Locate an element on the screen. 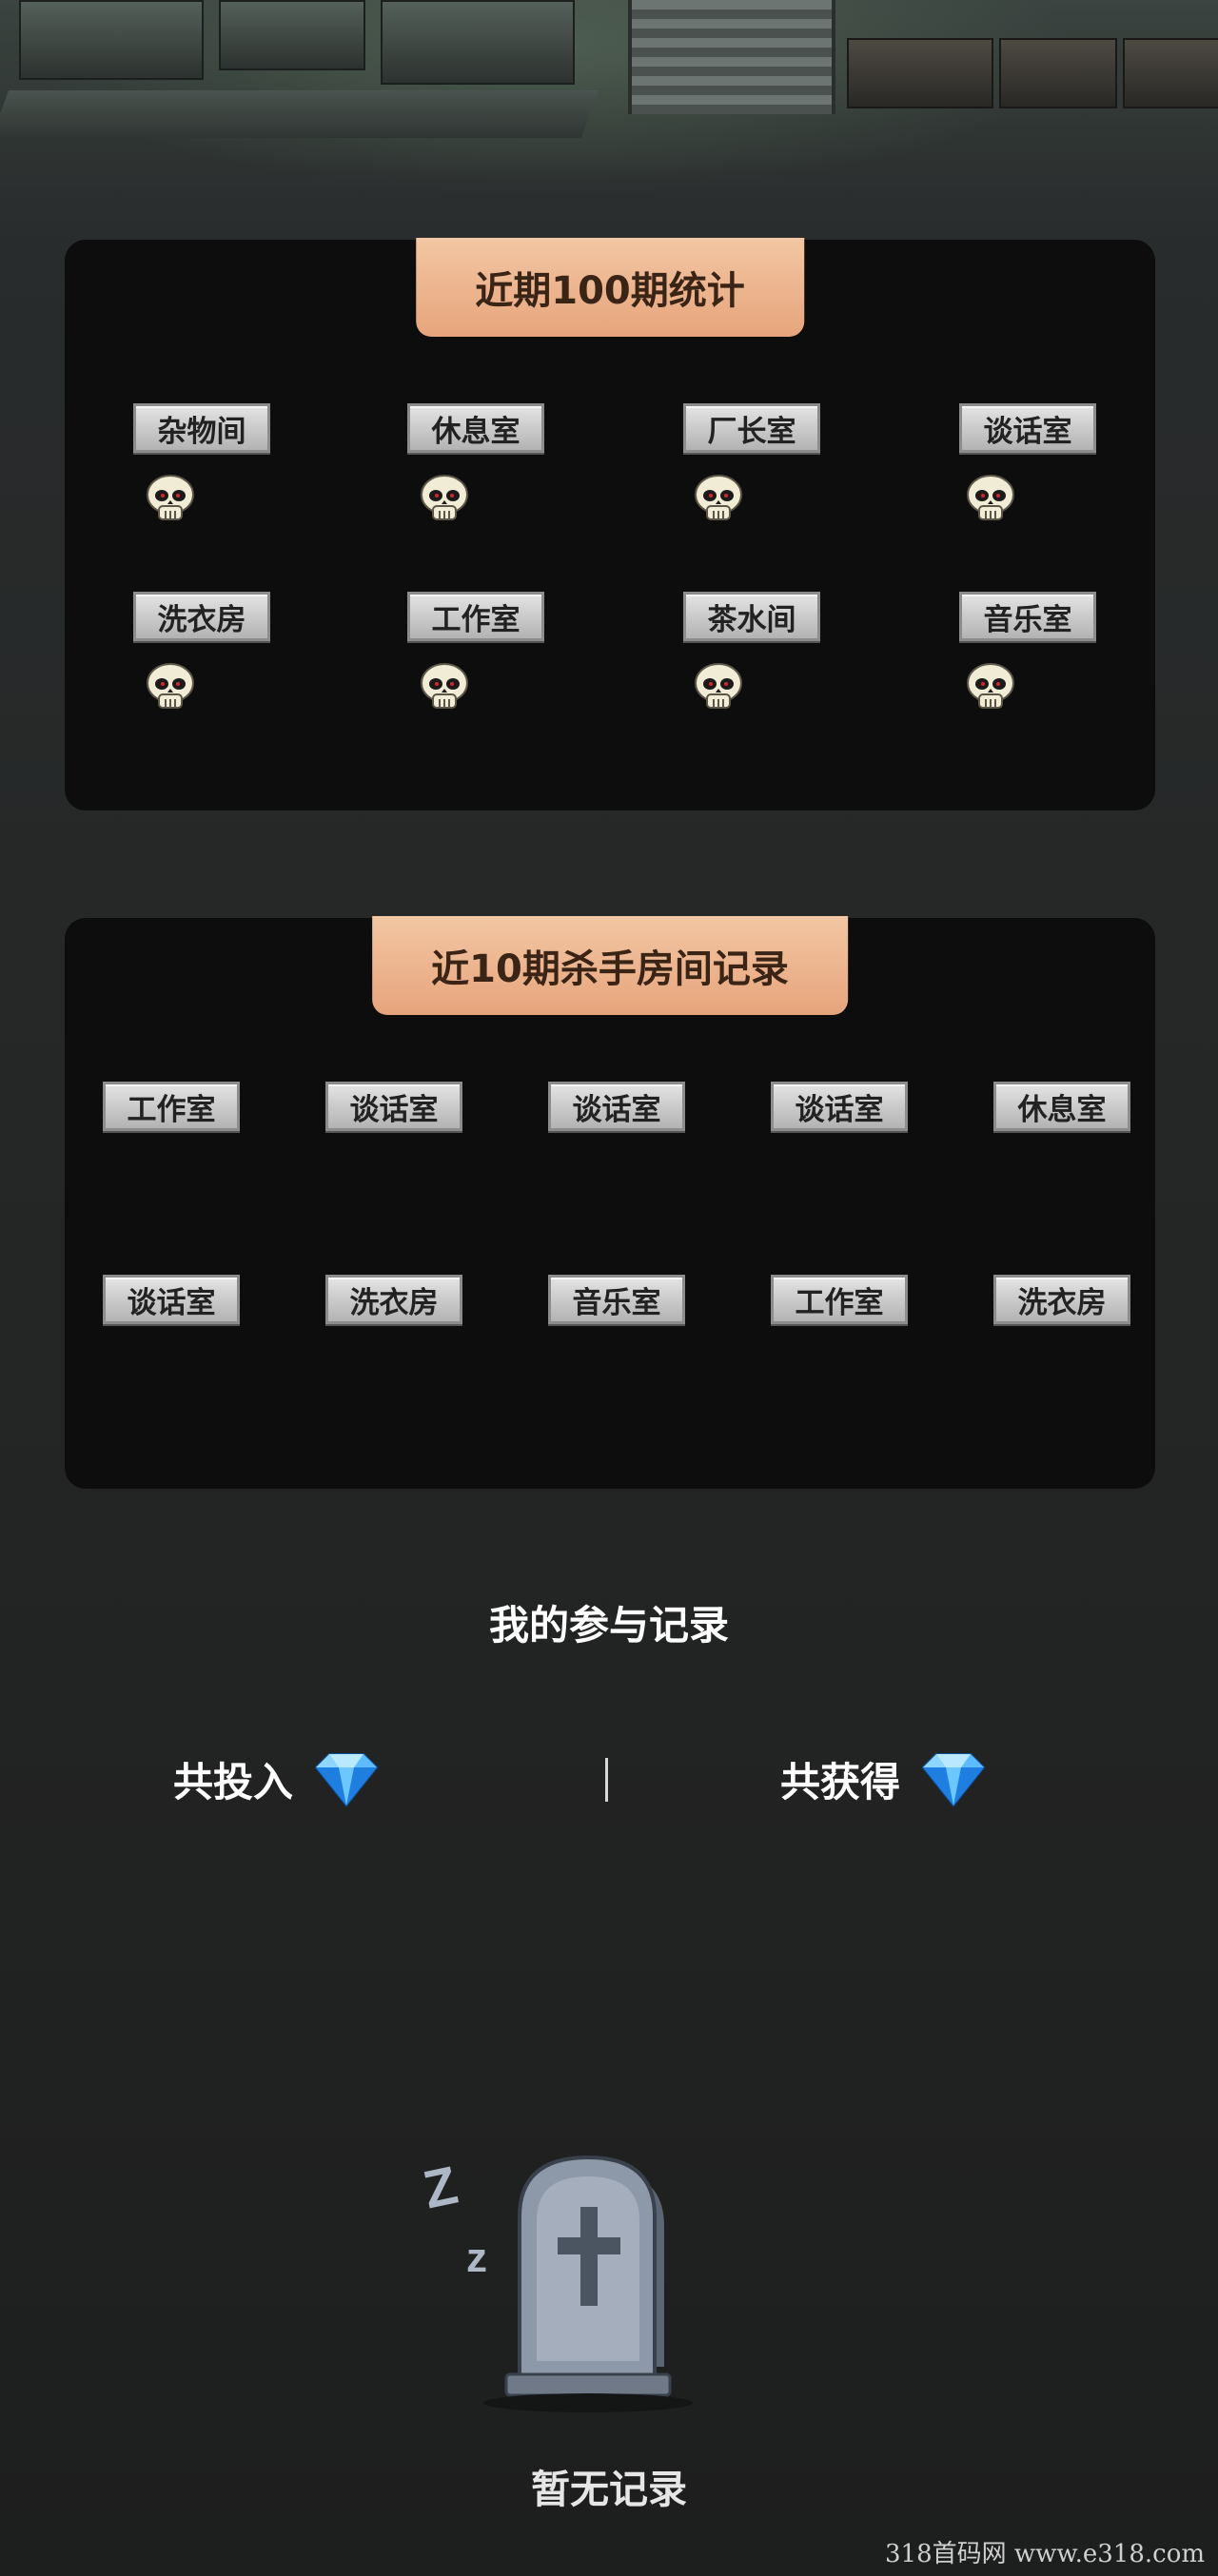 The height and width of the screenshot is (2576, 1218). stat-divider is located at coordinates (606, 1780).